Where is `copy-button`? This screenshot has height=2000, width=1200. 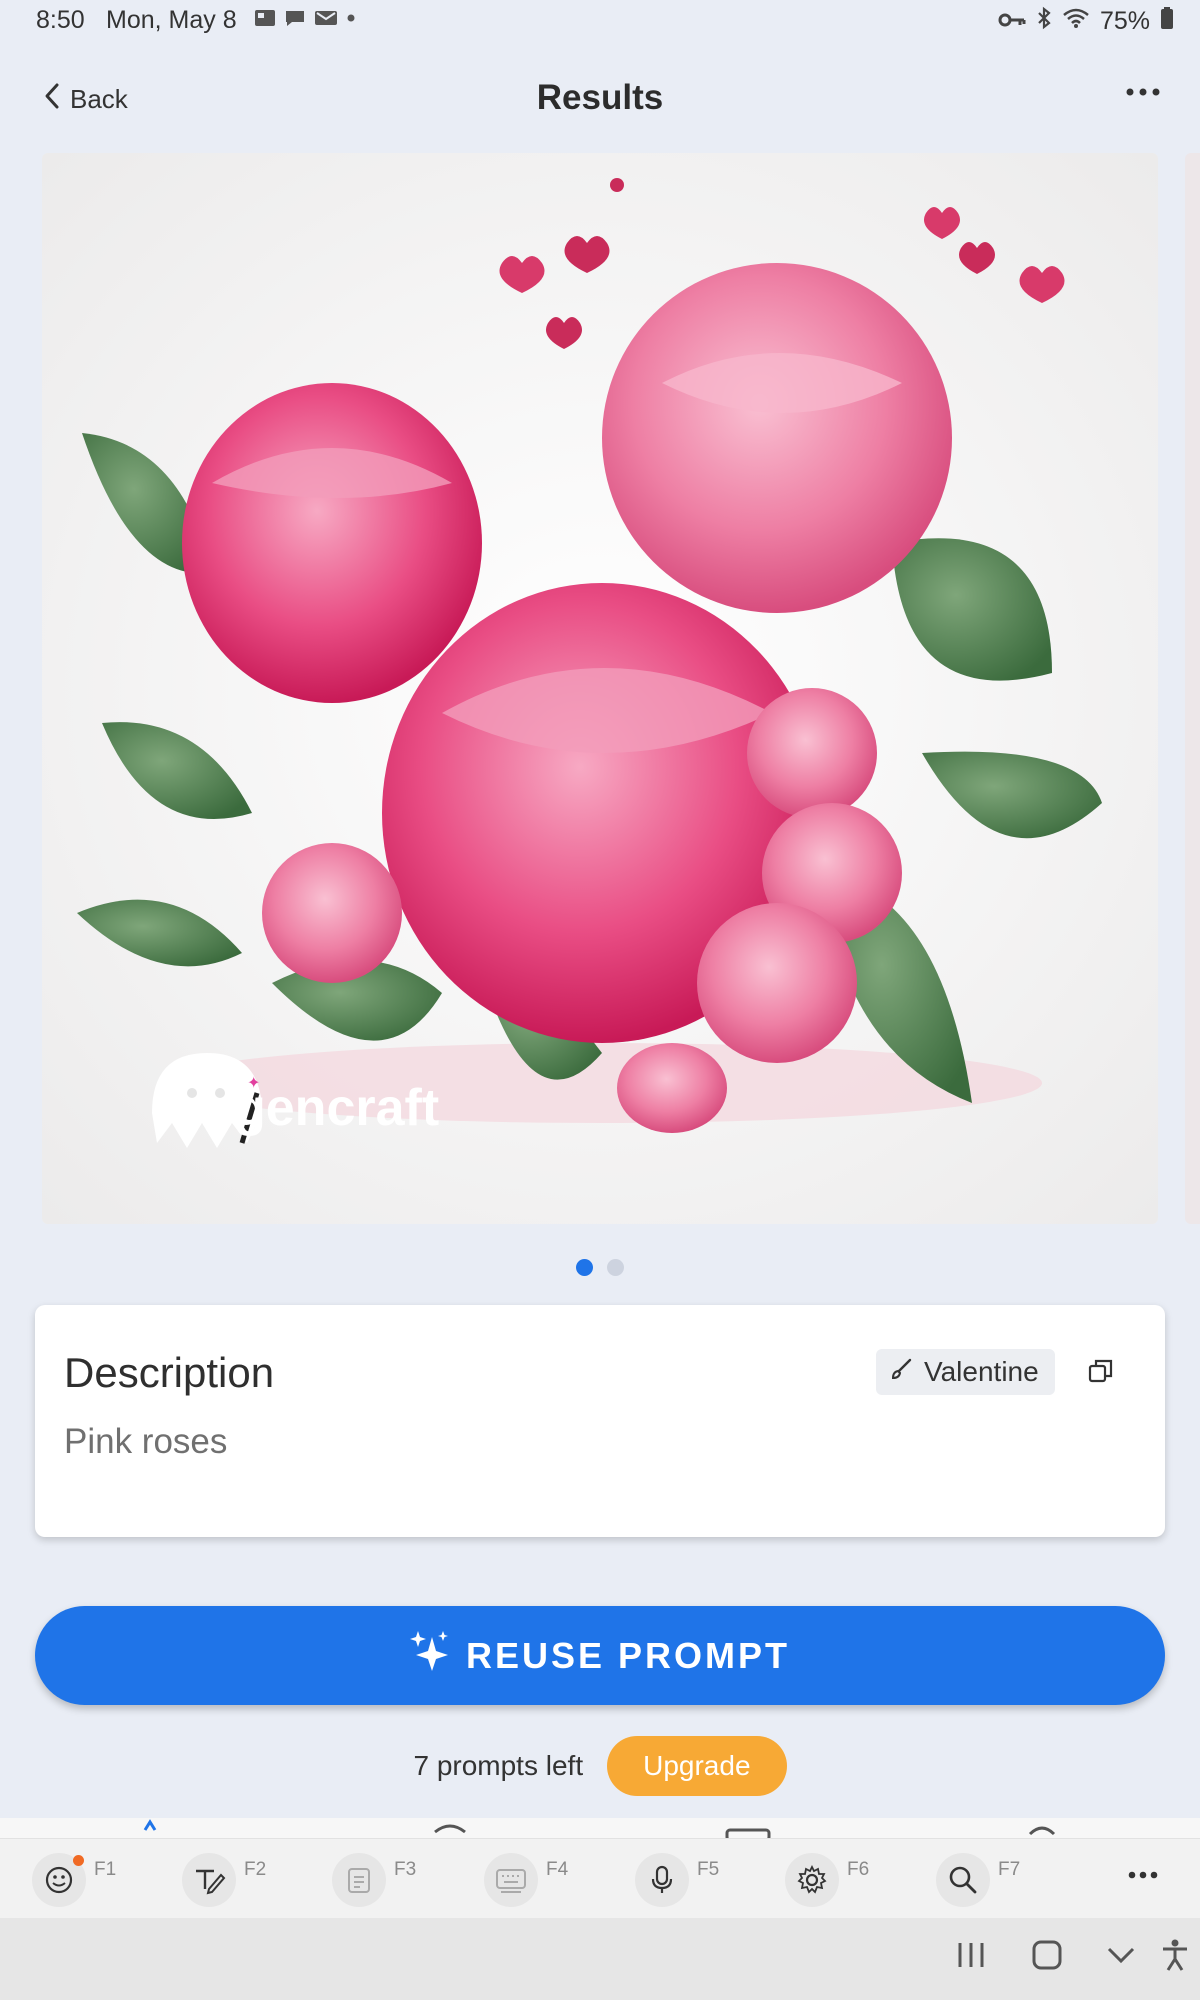 copy-button is located at coordinates (1101, 1373).